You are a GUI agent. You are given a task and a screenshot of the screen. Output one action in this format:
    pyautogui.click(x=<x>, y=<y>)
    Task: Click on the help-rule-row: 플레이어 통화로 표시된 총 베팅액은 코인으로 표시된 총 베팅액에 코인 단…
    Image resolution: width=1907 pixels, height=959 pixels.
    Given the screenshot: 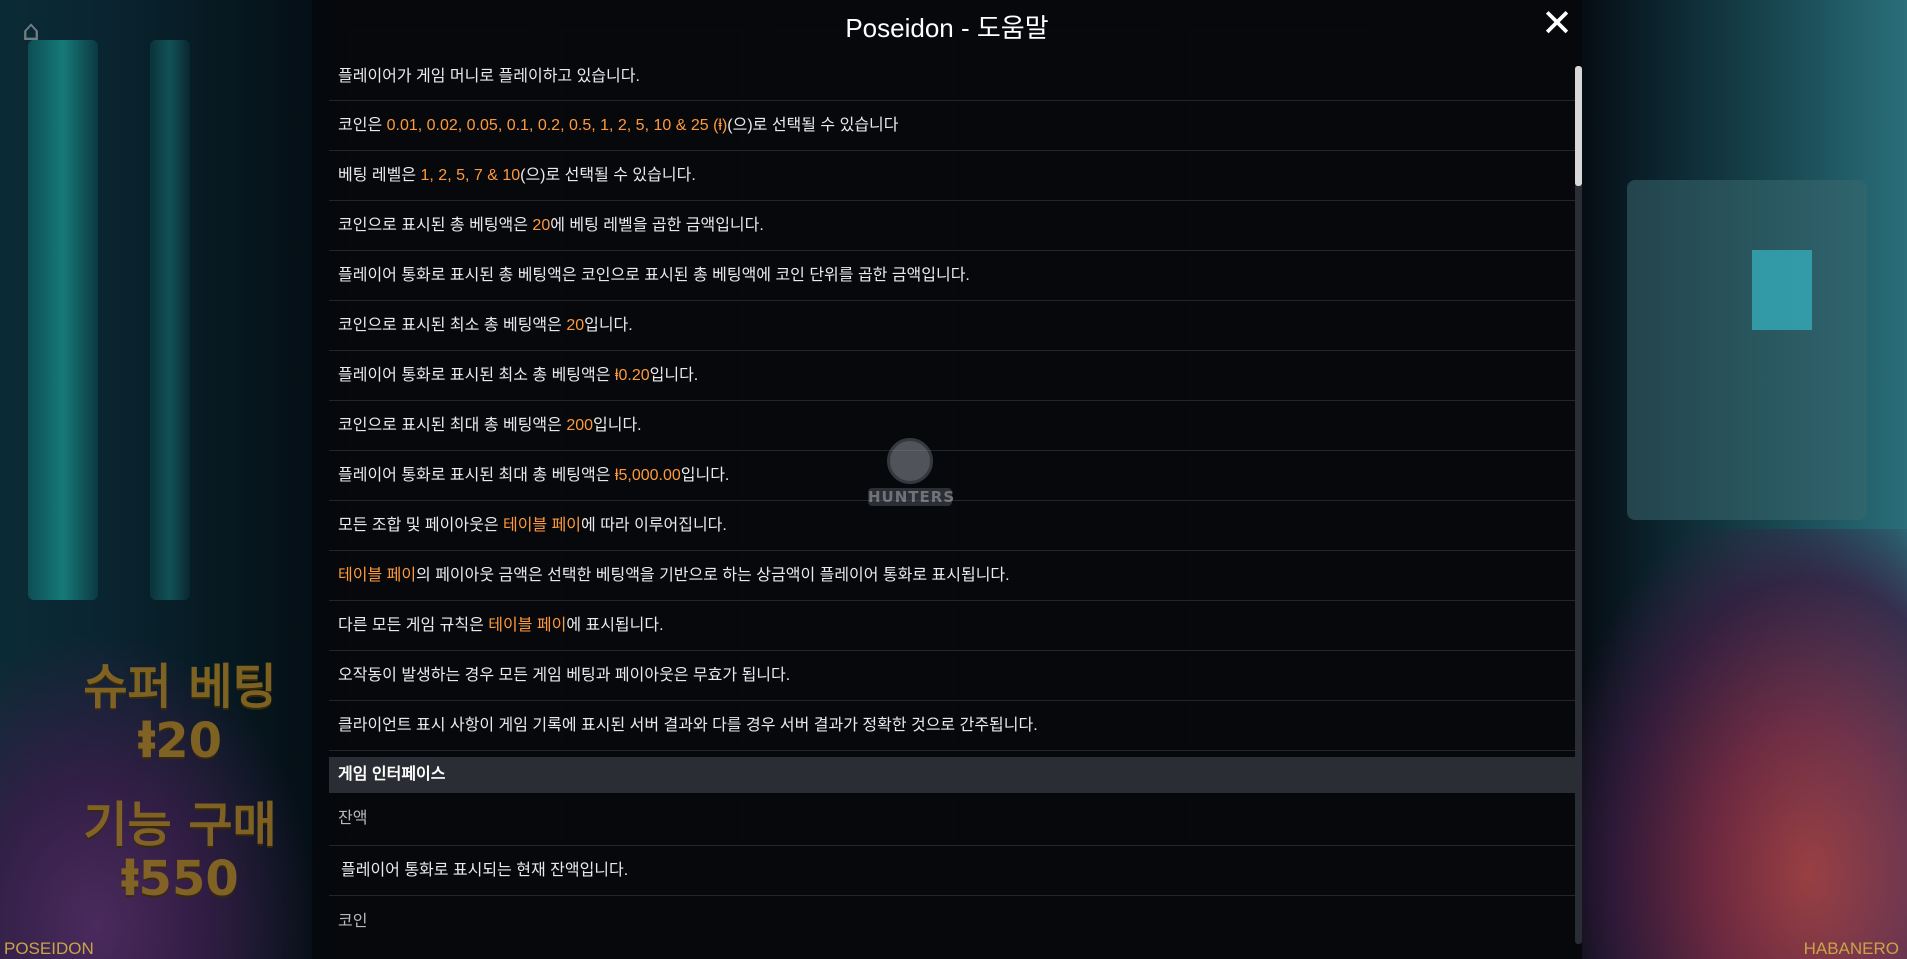 What is the action you would take?
    pyautogui.click(x=952, y=276)
    